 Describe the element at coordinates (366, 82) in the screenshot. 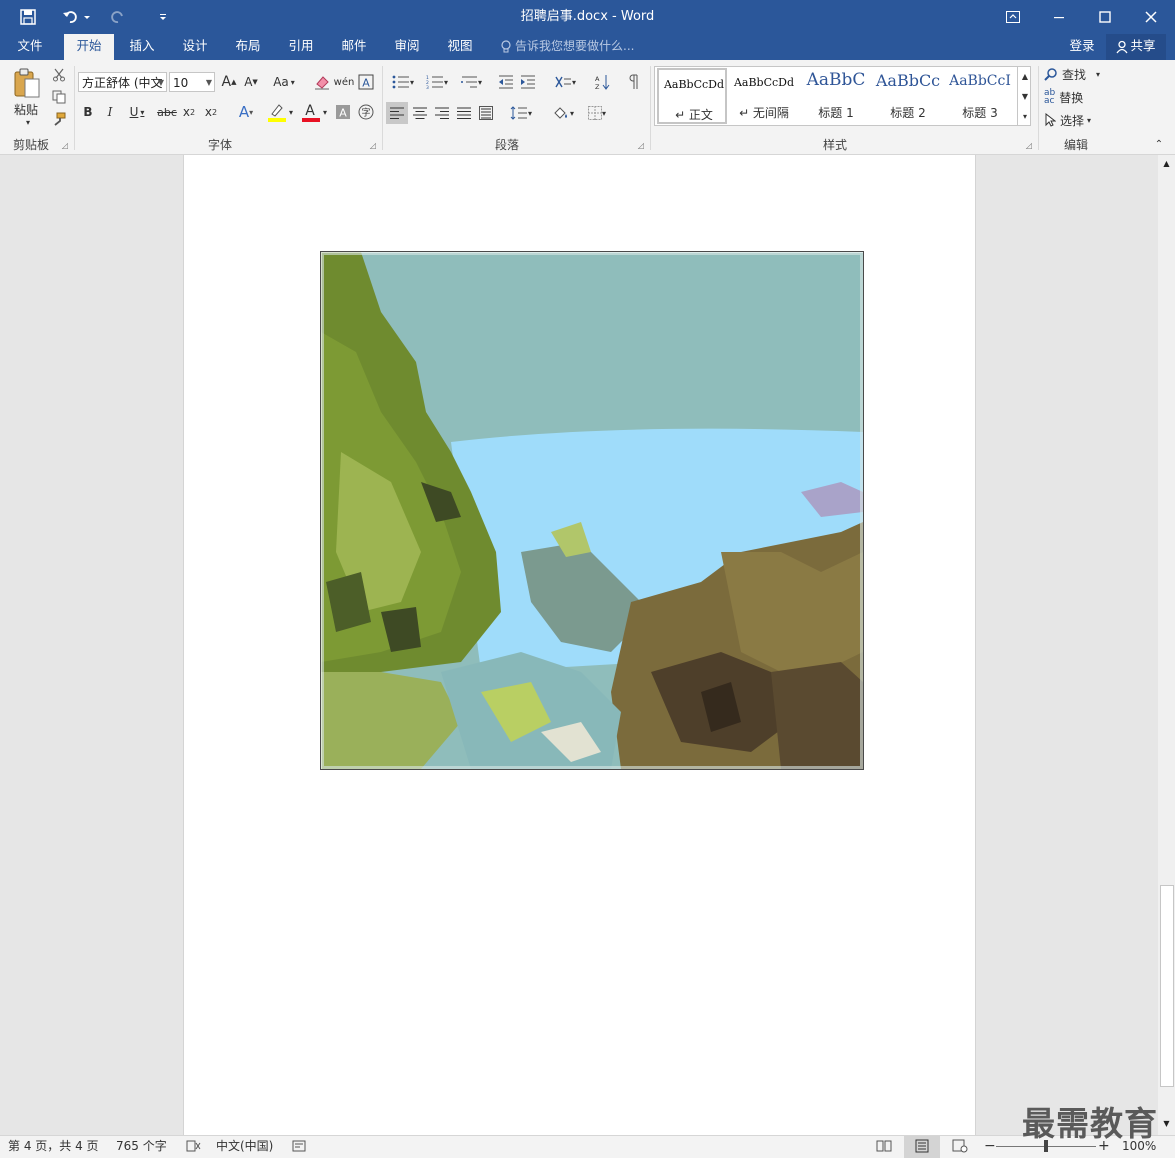

I see `character-border-icon: A` at that location.